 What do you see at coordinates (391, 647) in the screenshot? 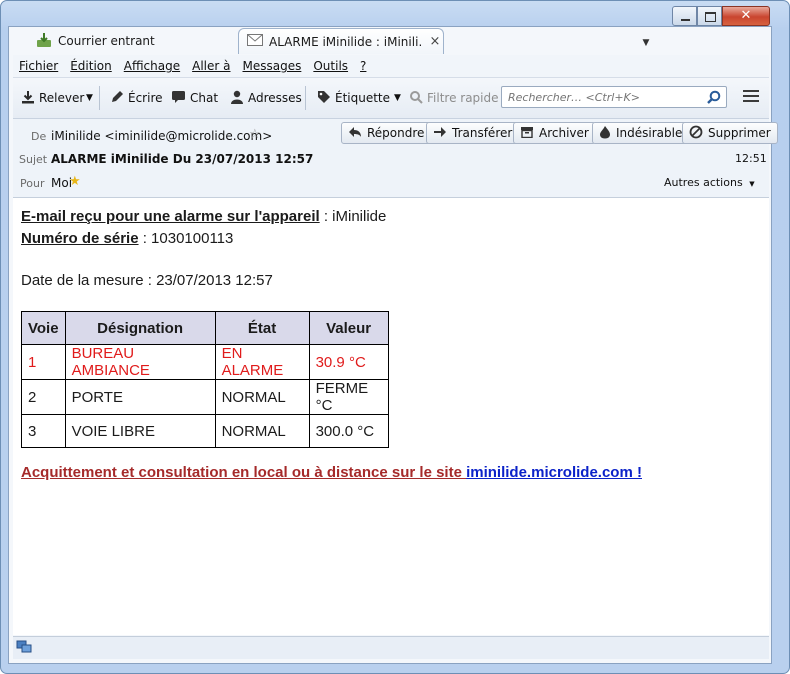
I see `status-bar` at bounding box center [391, 647].